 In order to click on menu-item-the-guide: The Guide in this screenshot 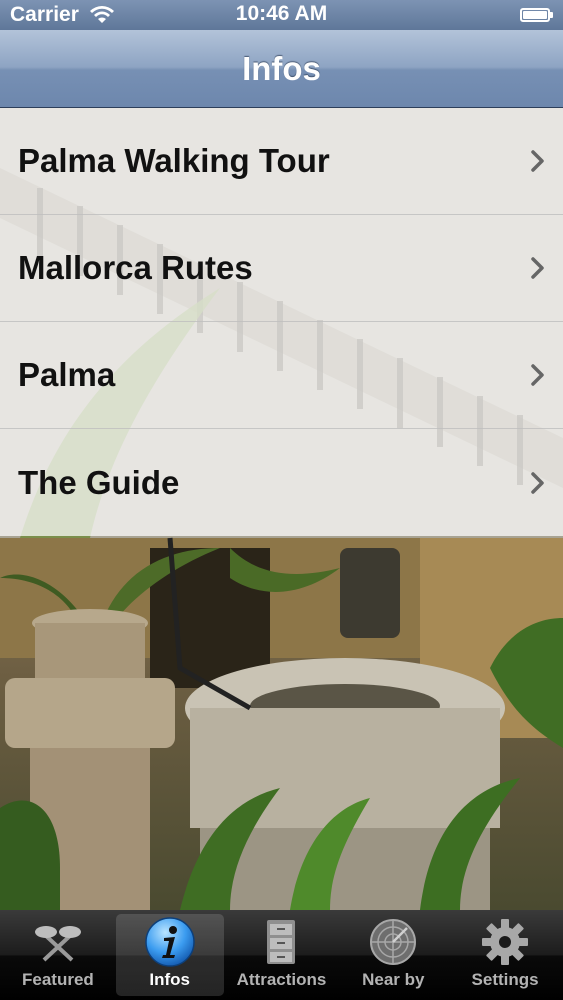, I will do `click(281, 482)`.